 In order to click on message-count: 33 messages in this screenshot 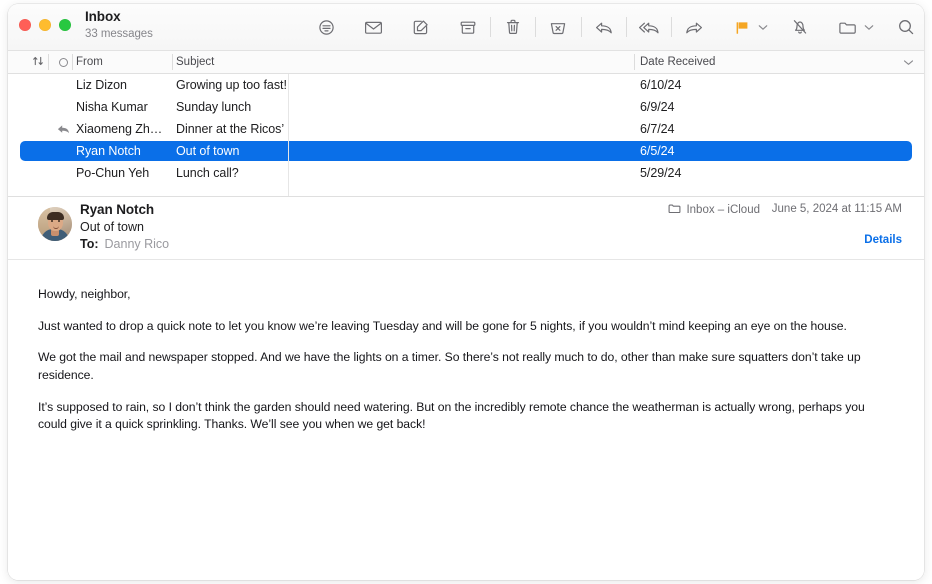, I will do `click(119, 33)`.